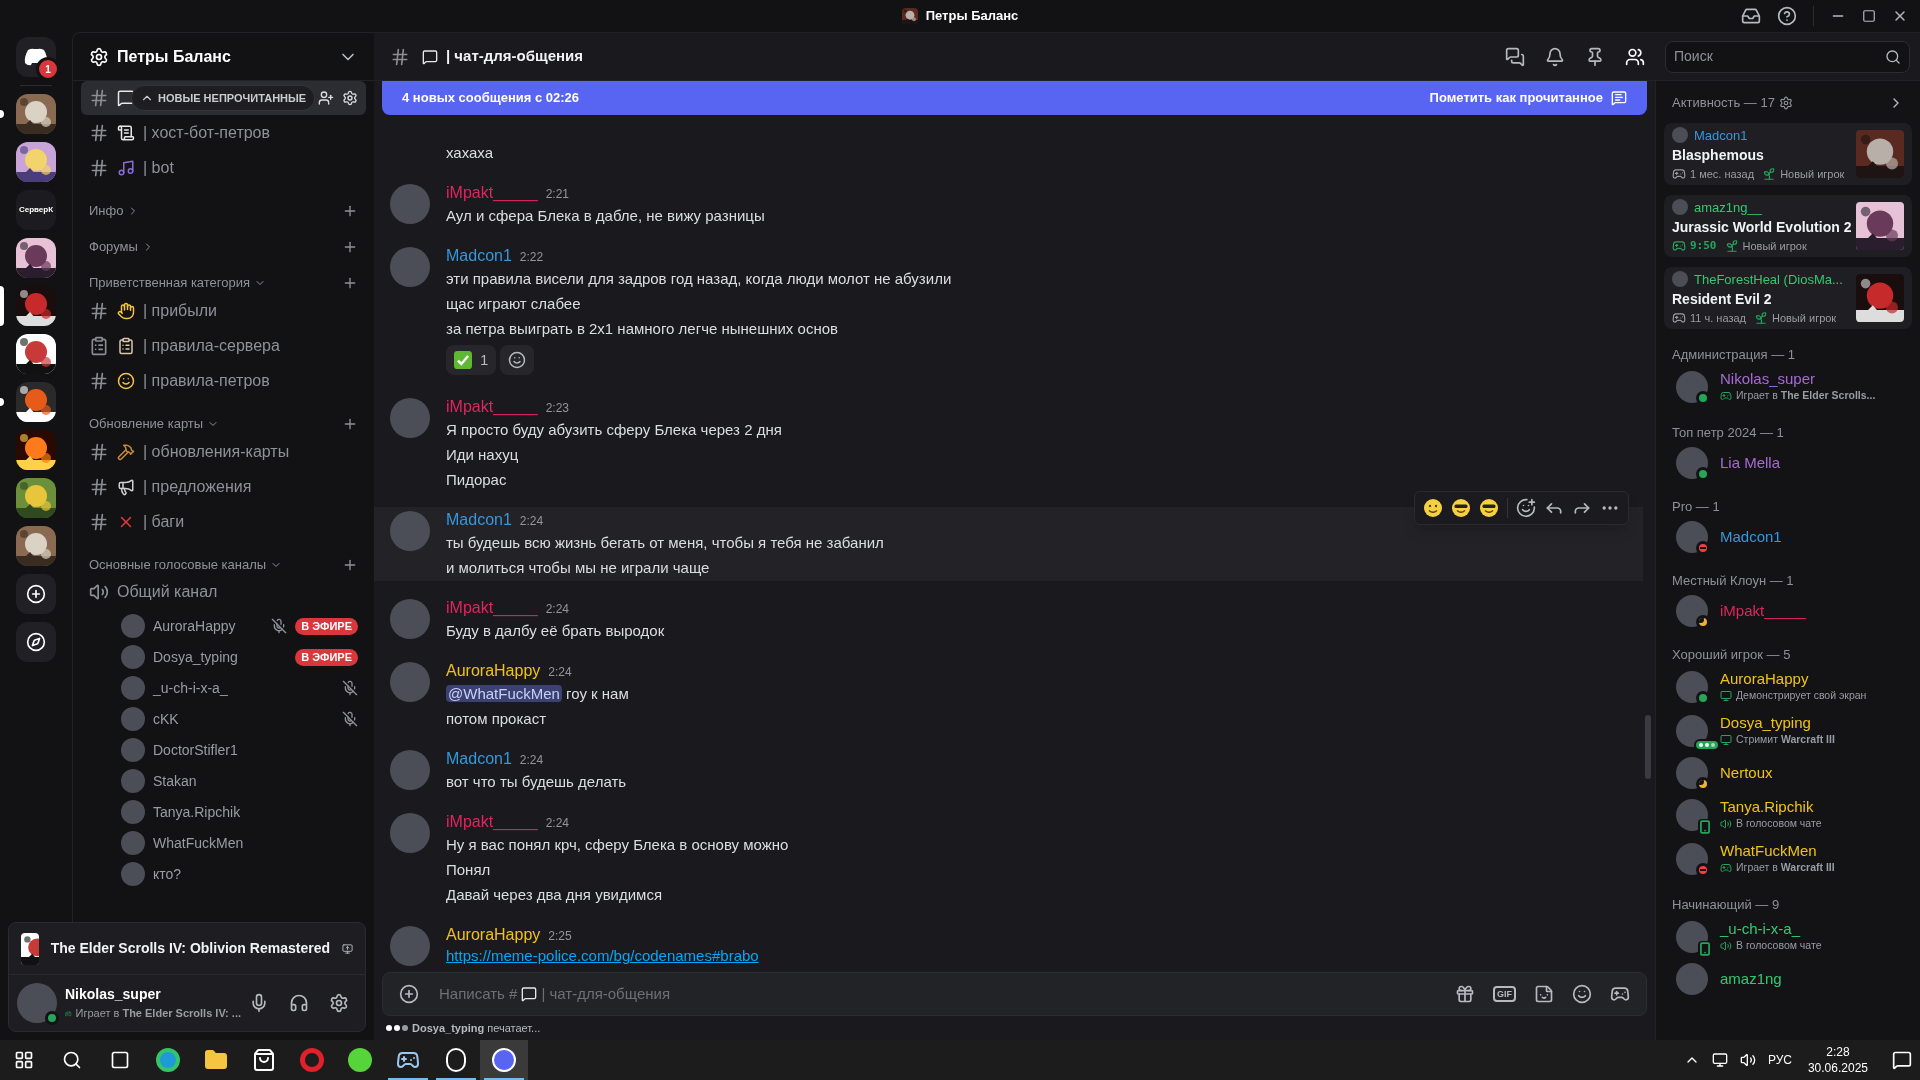 This screenshot has width=1920, height=1080. What do you see at coordinates (1779, 824) in the screenshot?
I see `member-activity: В голосовом чате` at bounding box center [1779, 824].